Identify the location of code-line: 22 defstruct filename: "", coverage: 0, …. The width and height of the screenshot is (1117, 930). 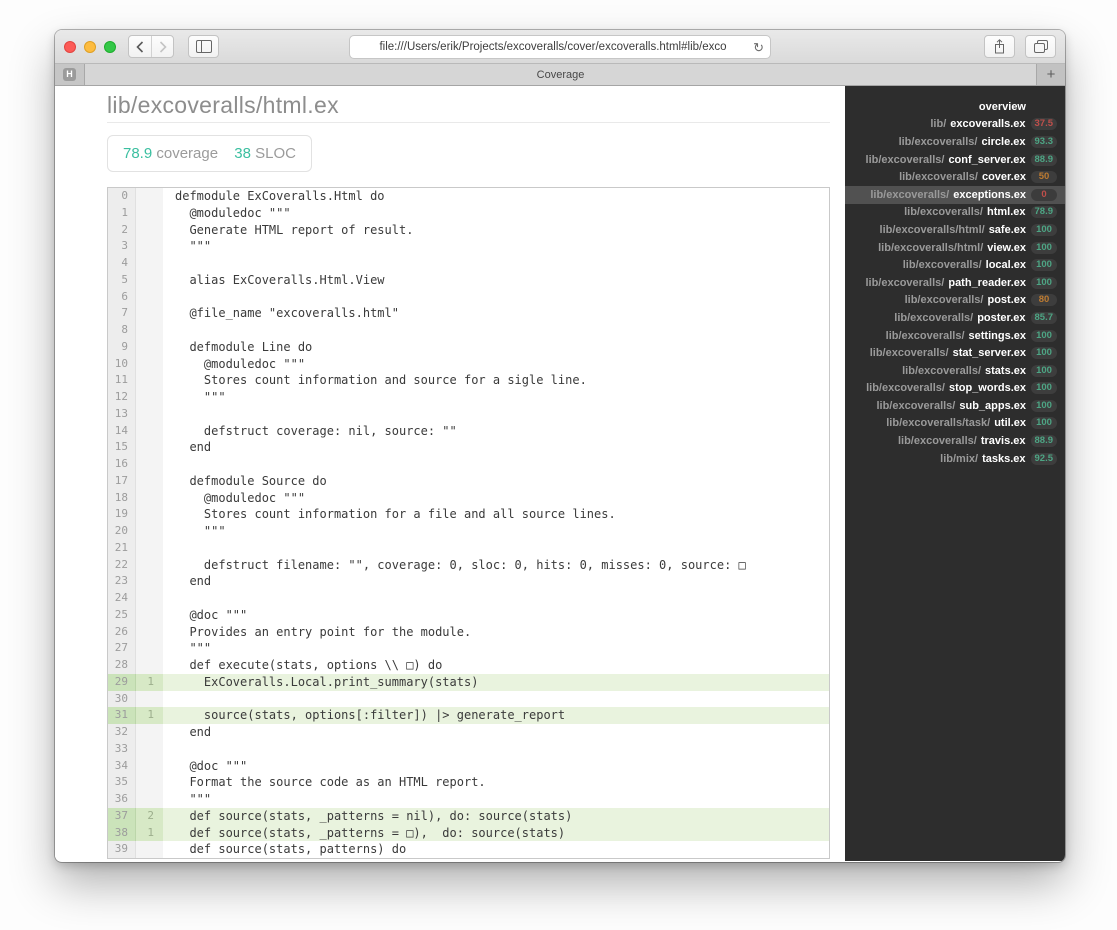
(468, 565).